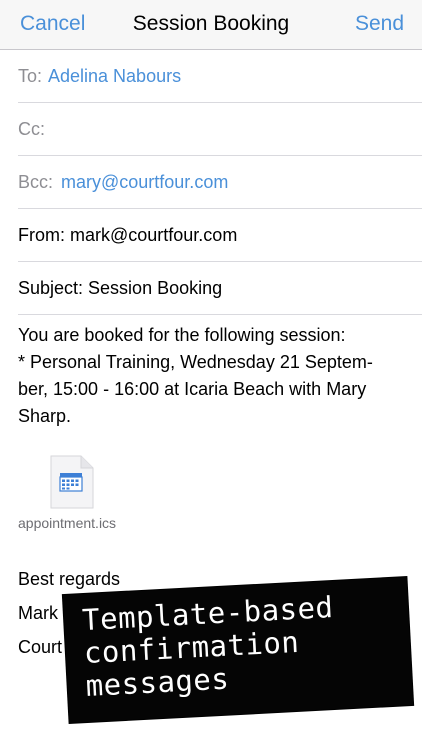 This screenshot has width=422, height=750. What do you see at coordinates (36, 182) in the screenshot?
I see `bcc-label: Bcc:` at bounding box center [36, 182].